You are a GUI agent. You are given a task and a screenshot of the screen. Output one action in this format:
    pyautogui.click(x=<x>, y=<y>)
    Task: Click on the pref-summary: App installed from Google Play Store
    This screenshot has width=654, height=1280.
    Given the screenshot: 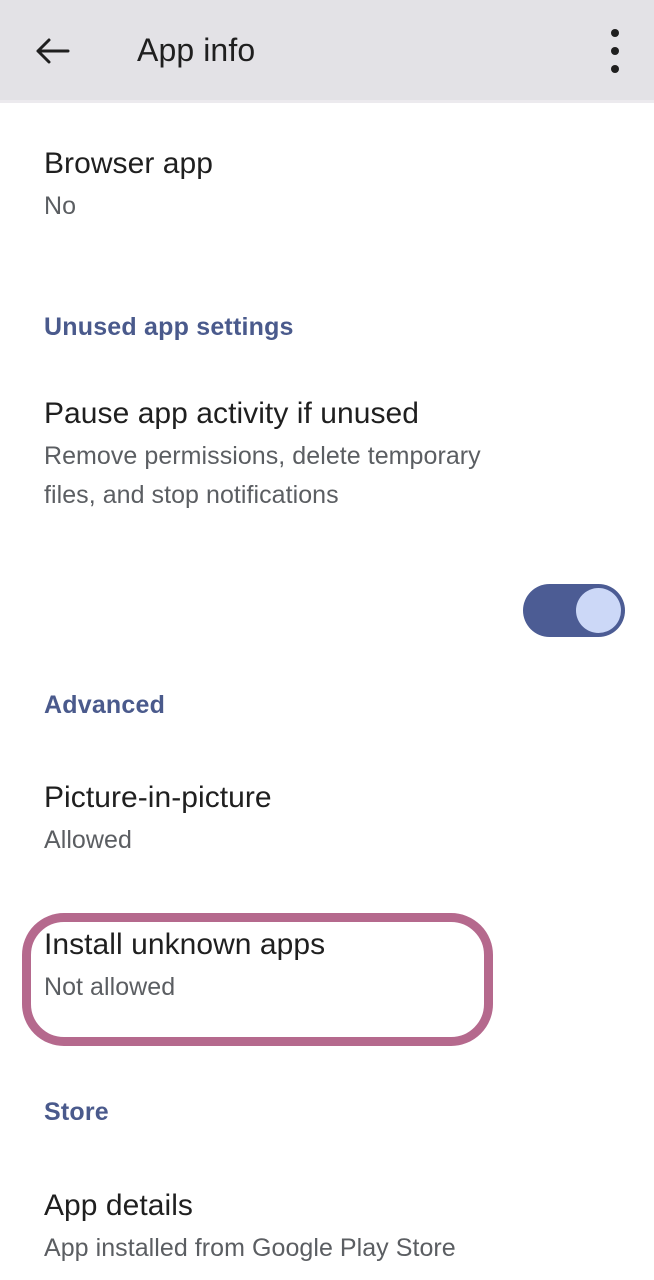 What is the action you would take?
    pyautogui.click(x=250, y=1248)
    